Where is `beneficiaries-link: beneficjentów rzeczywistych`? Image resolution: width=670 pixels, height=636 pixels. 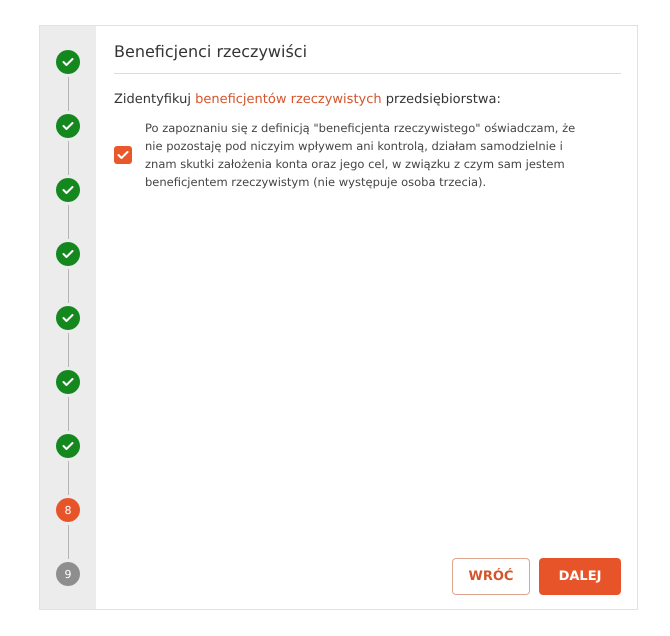 beneficiaries-link: beneficjentów rzeczywistych is located at coordinates (288, 99).